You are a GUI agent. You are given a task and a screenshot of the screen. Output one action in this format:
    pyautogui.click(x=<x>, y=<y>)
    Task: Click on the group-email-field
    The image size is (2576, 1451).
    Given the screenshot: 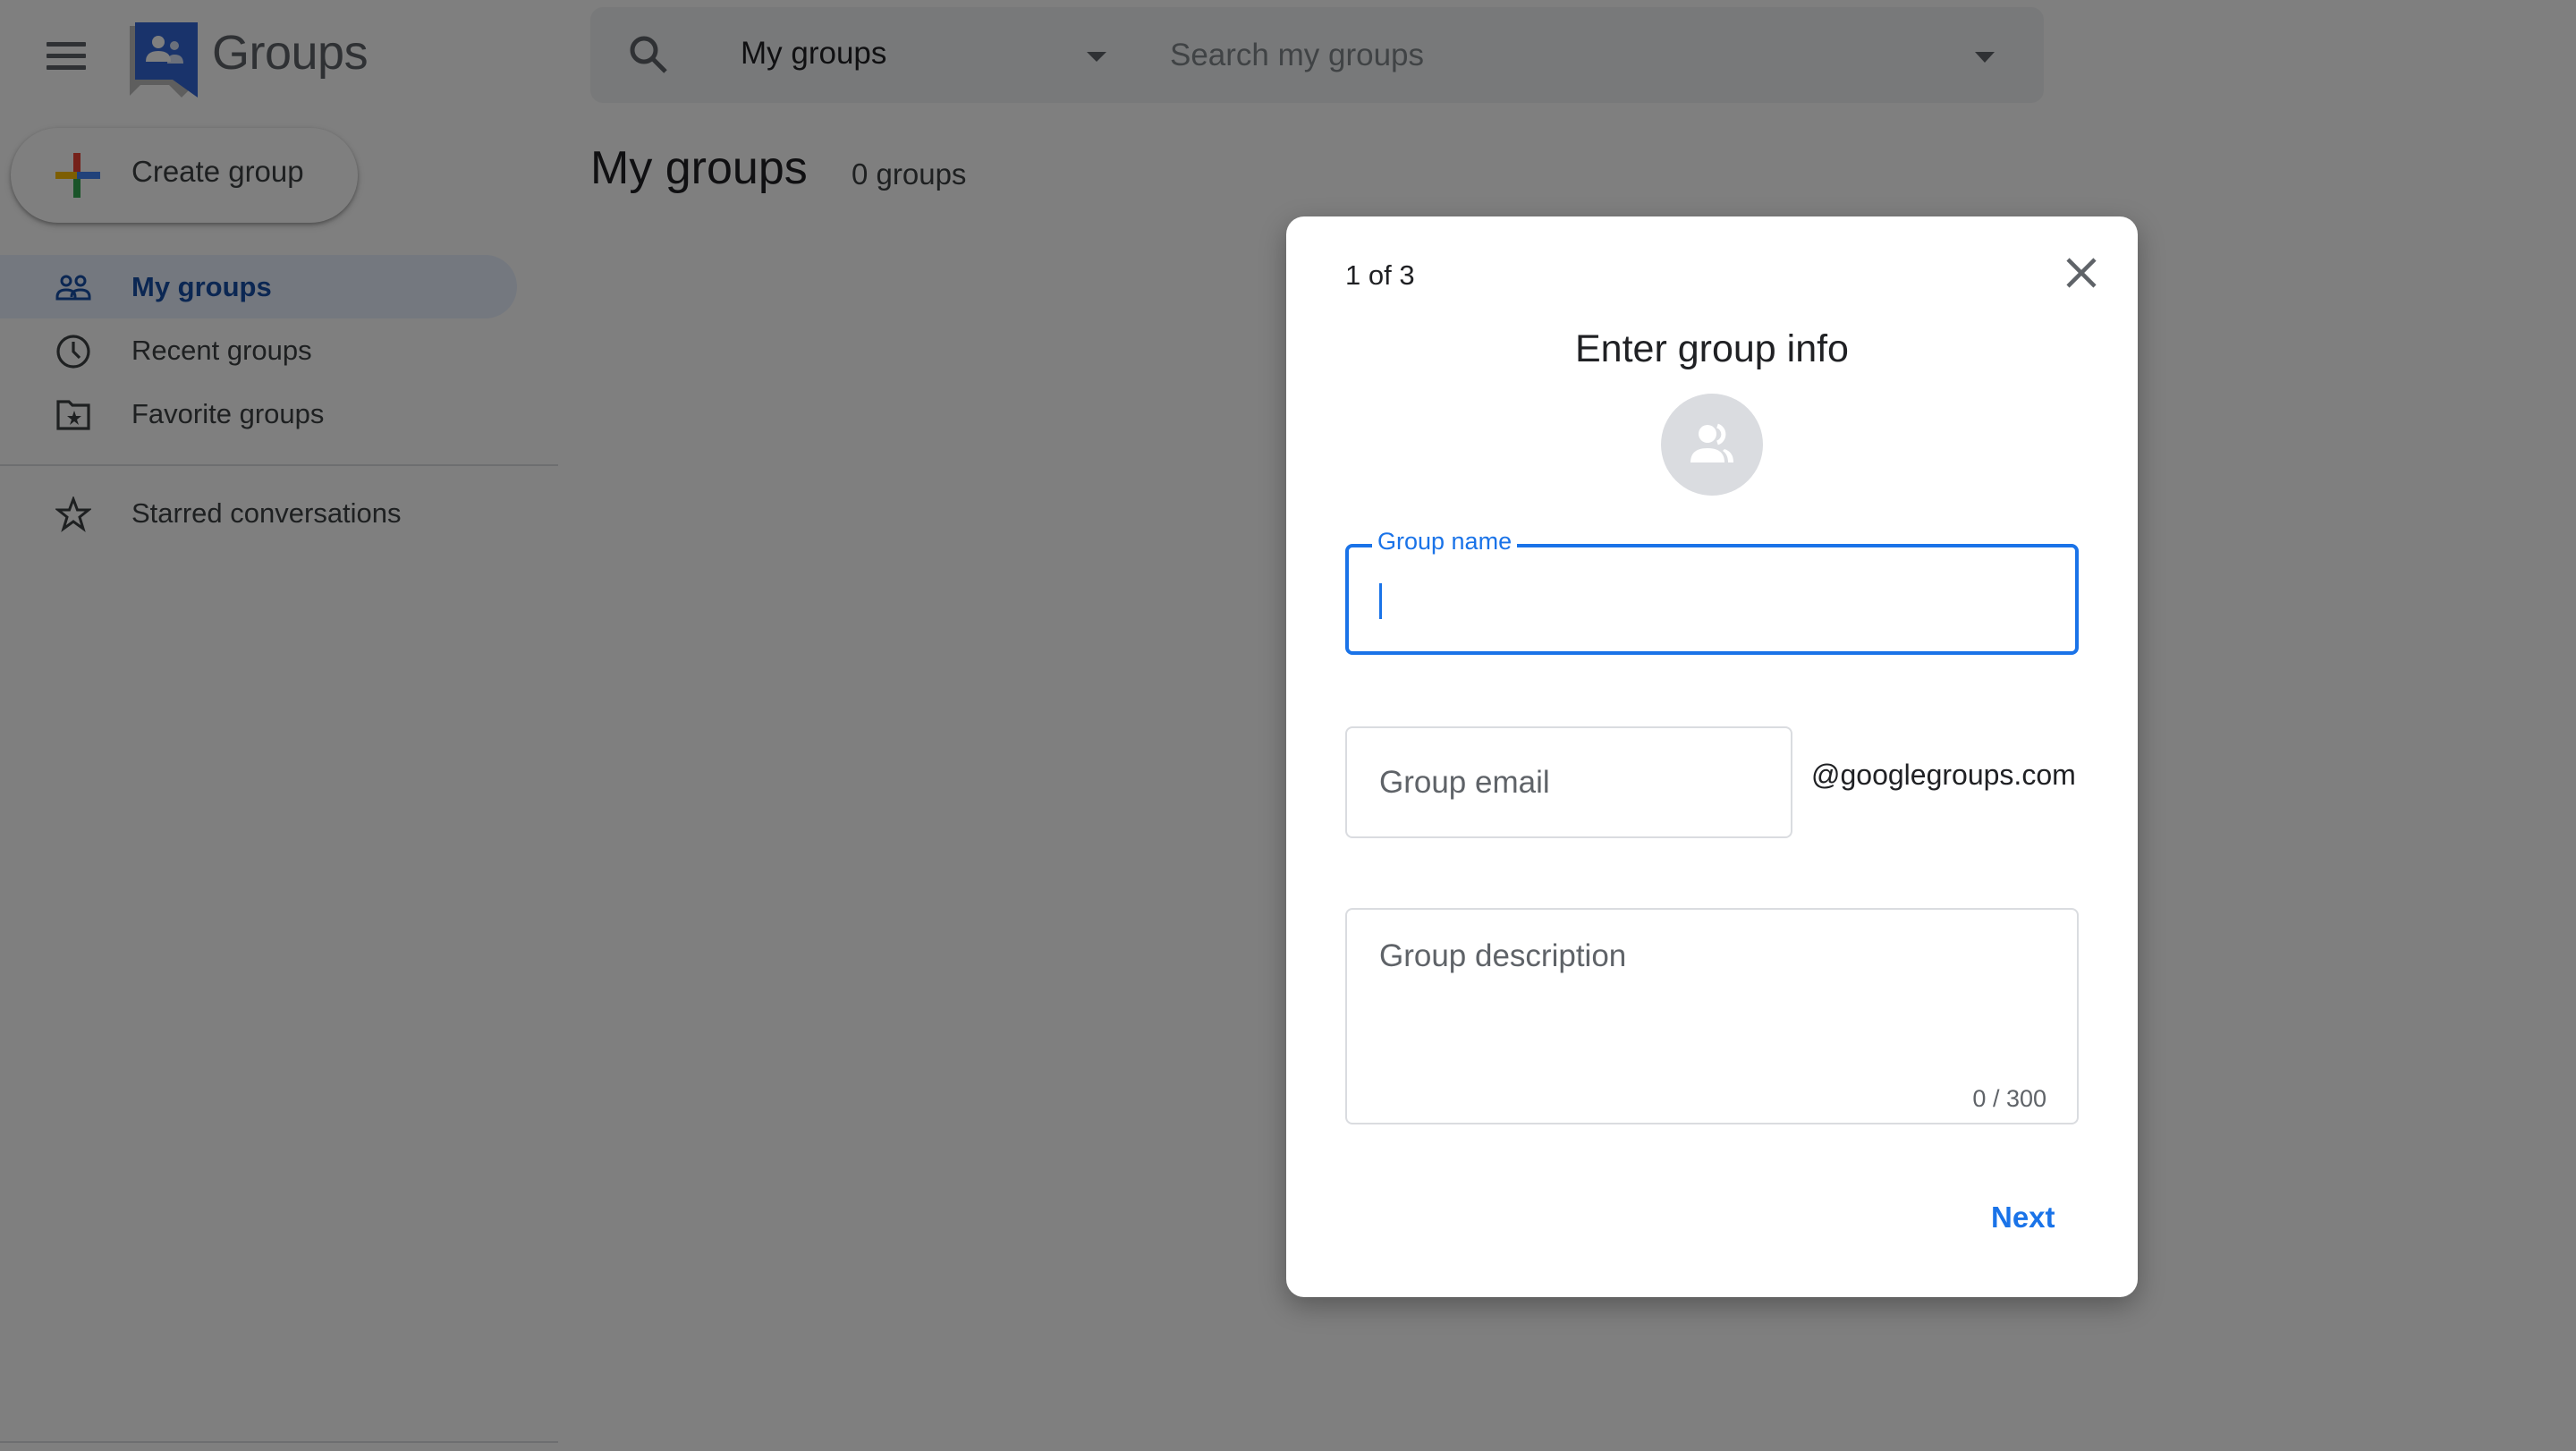 What is the action you would take?
    pyautogui.click(x=1568, y=782)
    